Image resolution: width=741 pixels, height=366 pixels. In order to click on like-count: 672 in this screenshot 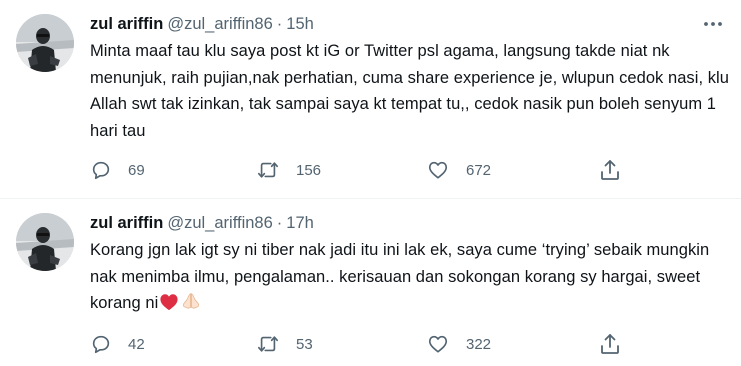, I will do `click(479, 170)`.